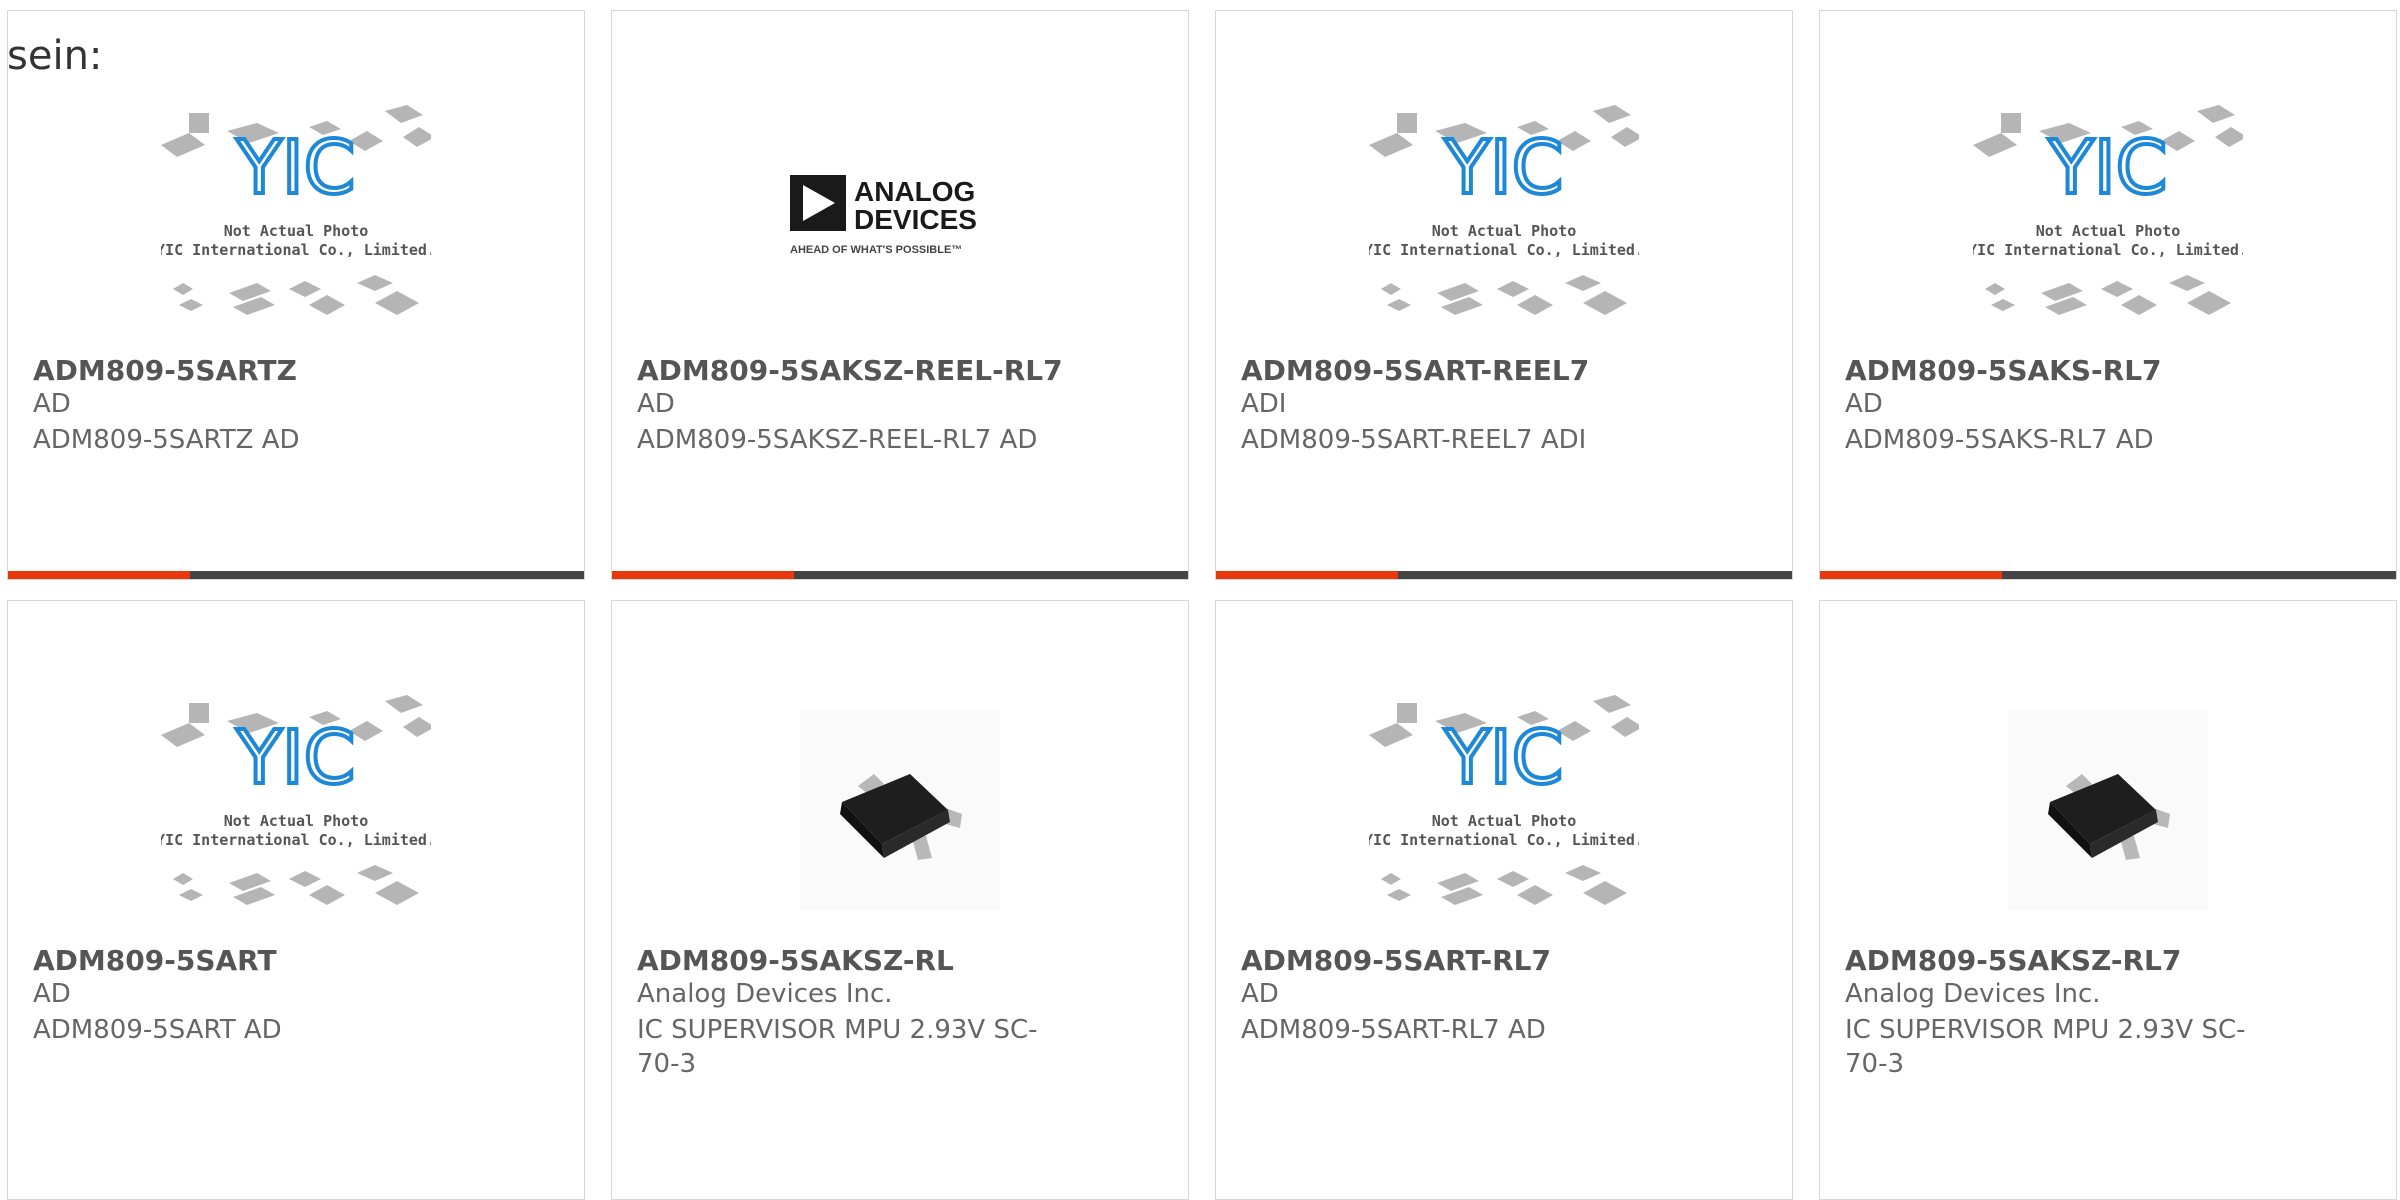 The height and width of the screenshot is (1200, 2400). What do you see at coordinates (837, 440) in the screenshot?
I see `product-description: ADM809-5SAKSZ-REEL-RL7 AD` at bounding box center [837, 440].